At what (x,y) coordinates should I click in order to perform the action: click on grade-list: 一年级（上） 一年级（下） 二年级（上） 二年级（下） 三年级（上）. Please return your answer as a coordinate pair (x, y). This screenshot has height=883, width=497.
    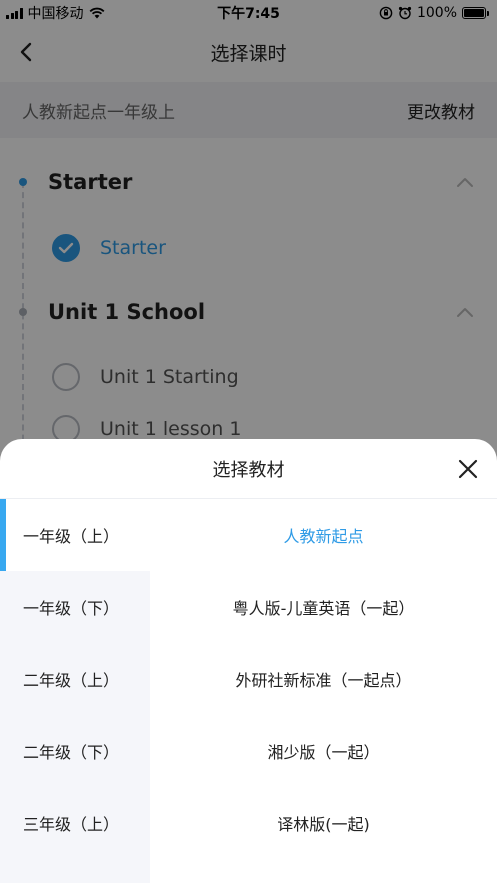
    Looking at the image, I should click on (75, 691).